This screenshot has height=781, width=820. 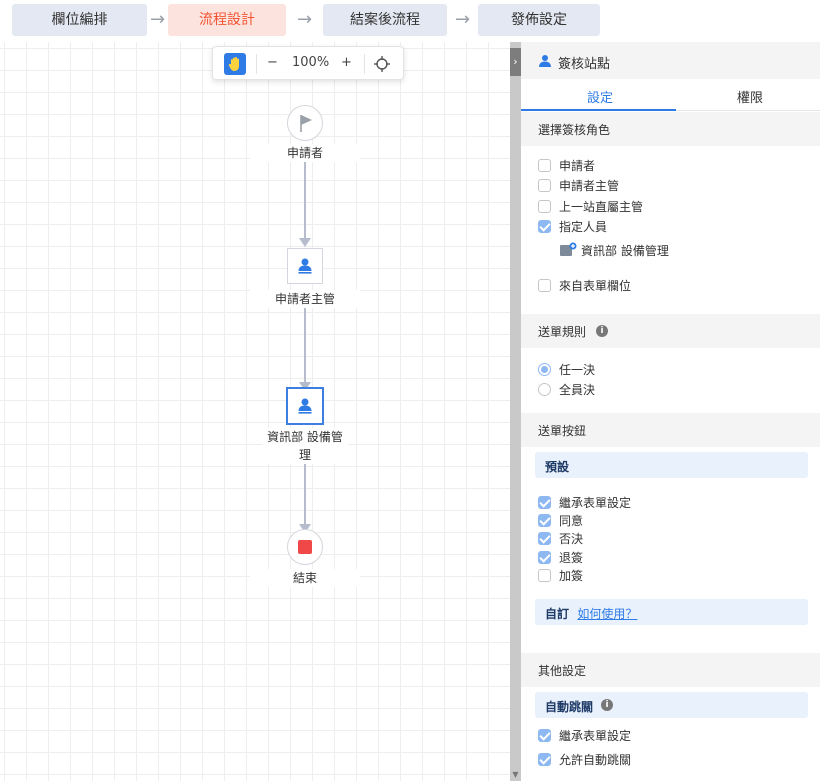 I want to click on active-tab-indicator, so click(x=598, y=110).